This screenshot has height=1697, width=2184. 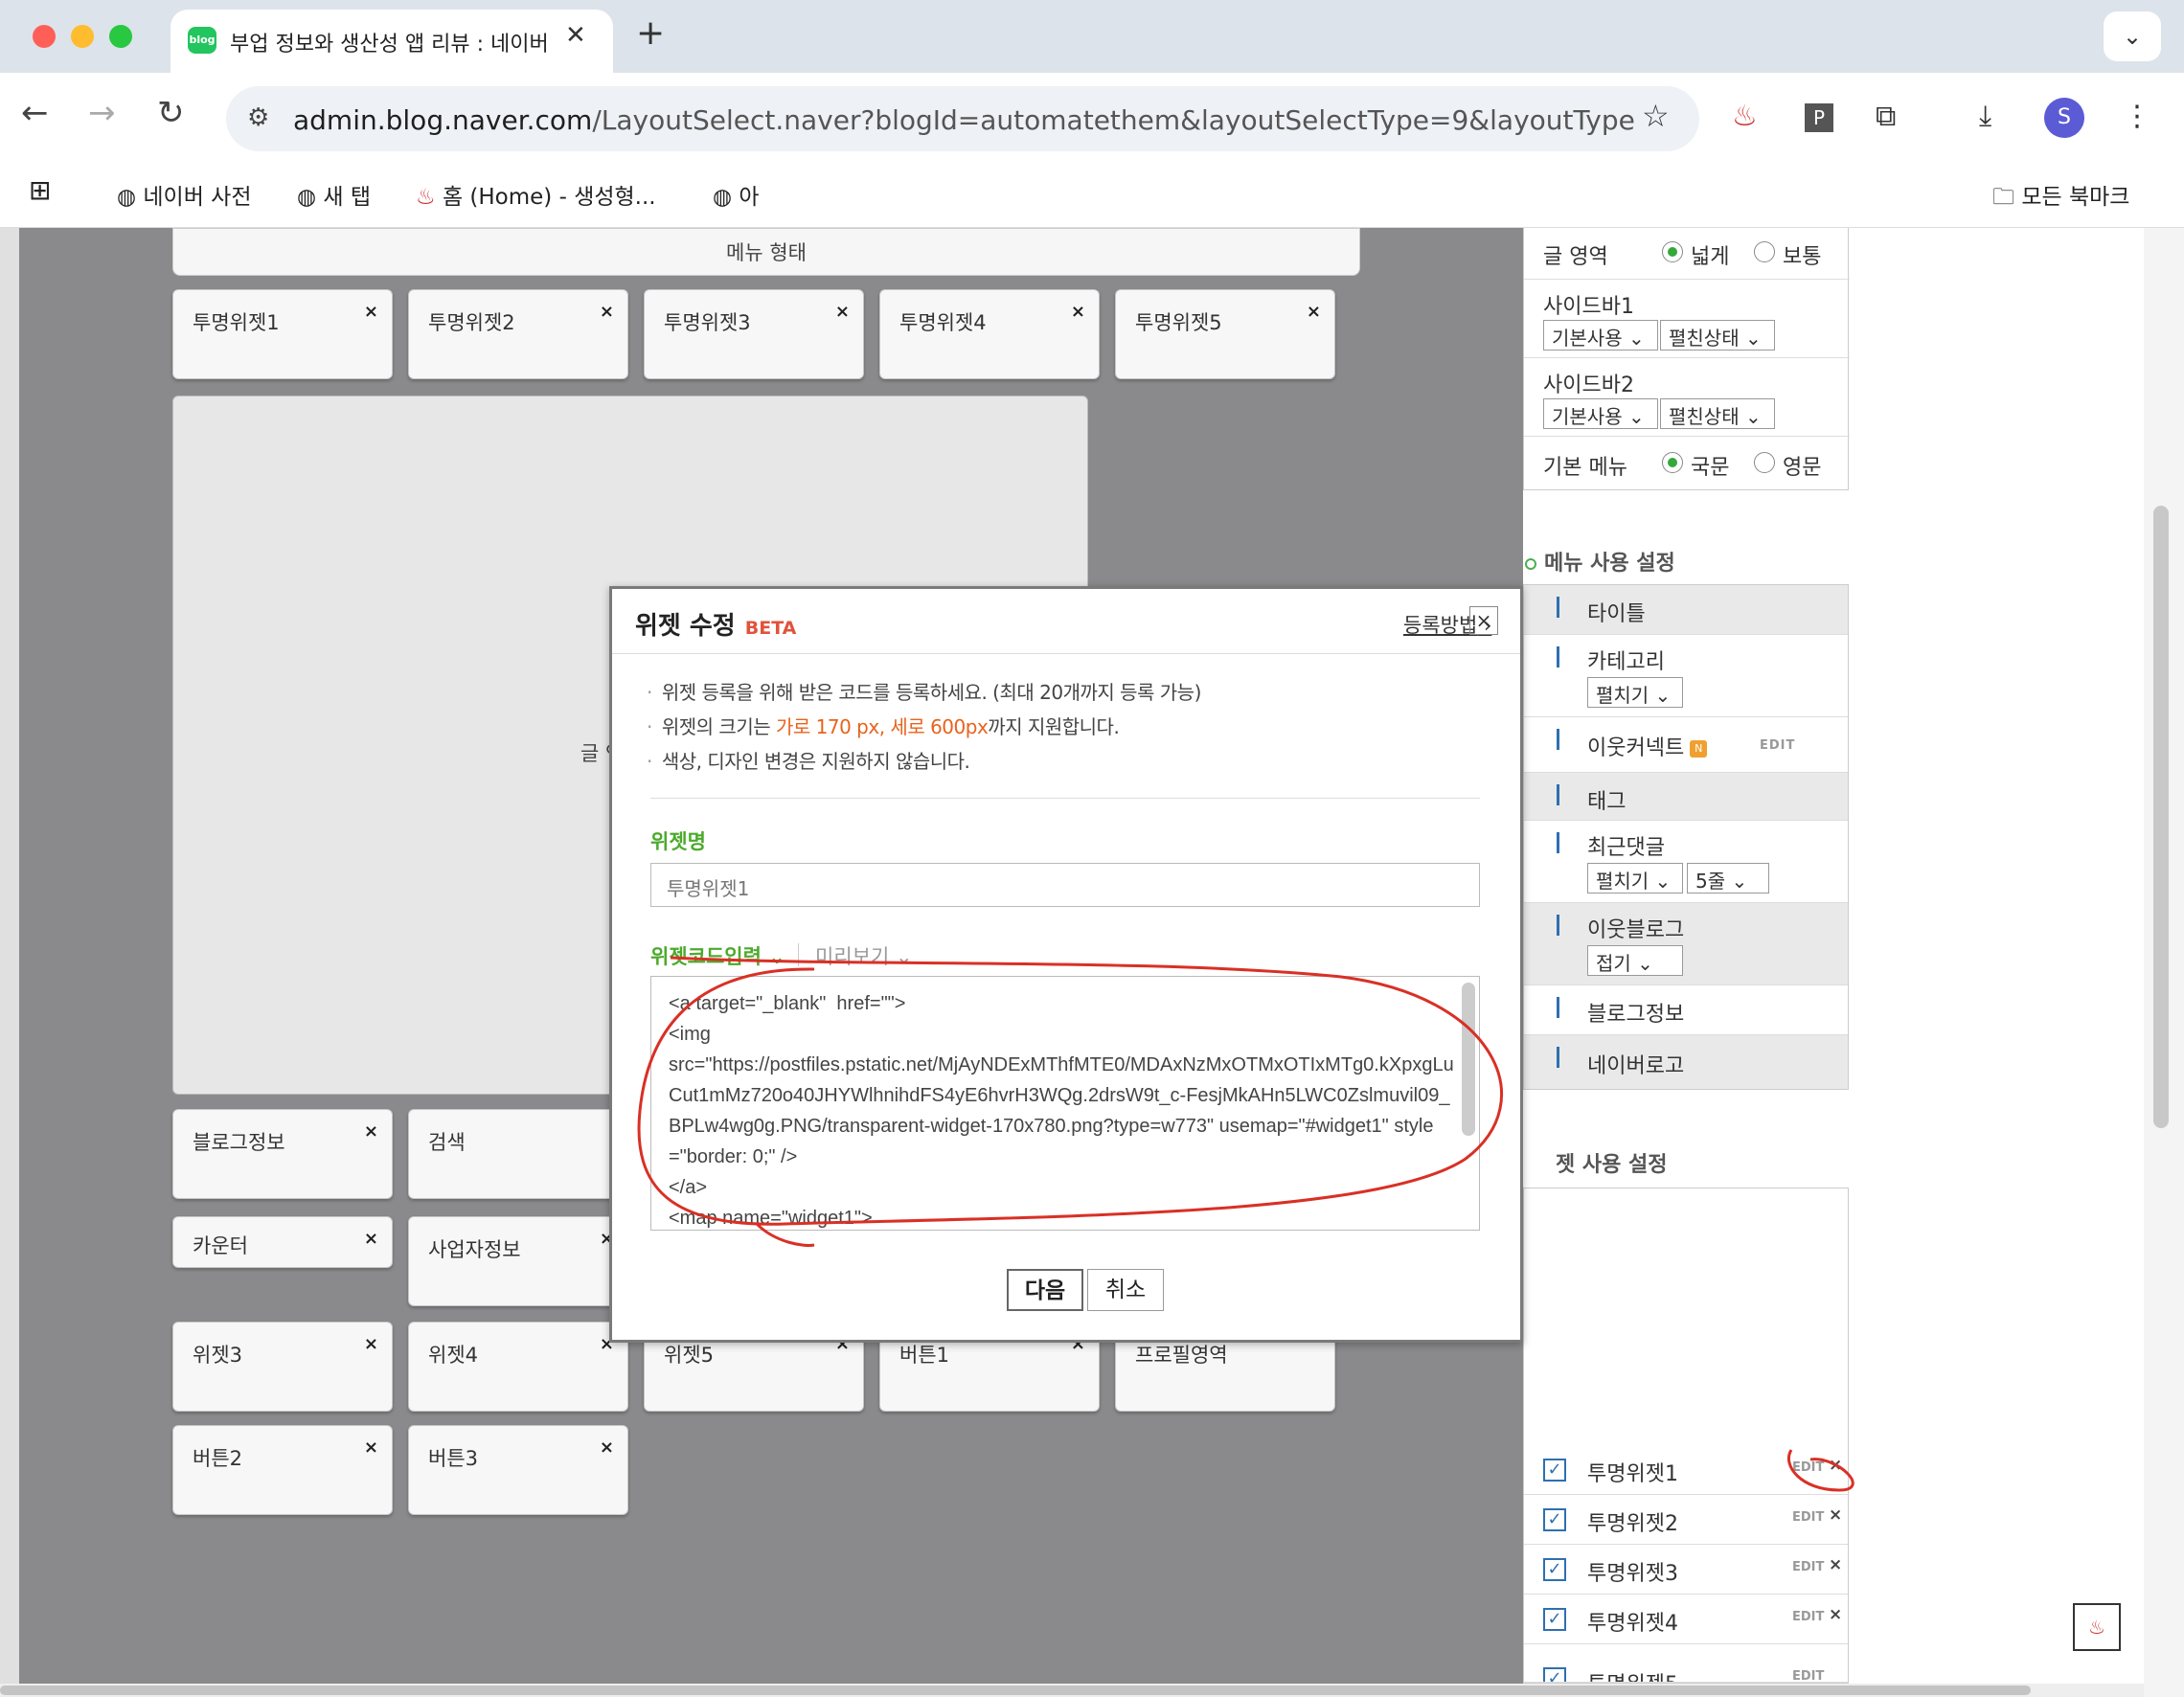 I want to click on sidebar1-use-select: 기본사용 ⌄, so click(x=1600, y=335).